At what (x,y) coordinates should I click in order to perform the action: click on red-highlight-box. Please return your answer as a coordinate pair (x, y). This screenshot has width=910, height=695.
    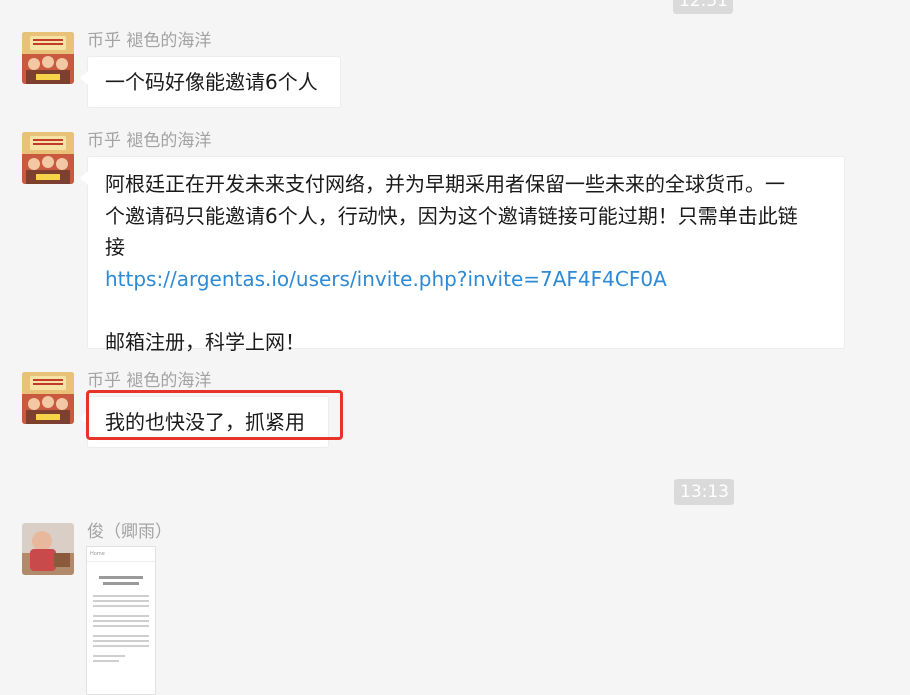
    Looking at the image, I should click on (214, 415).